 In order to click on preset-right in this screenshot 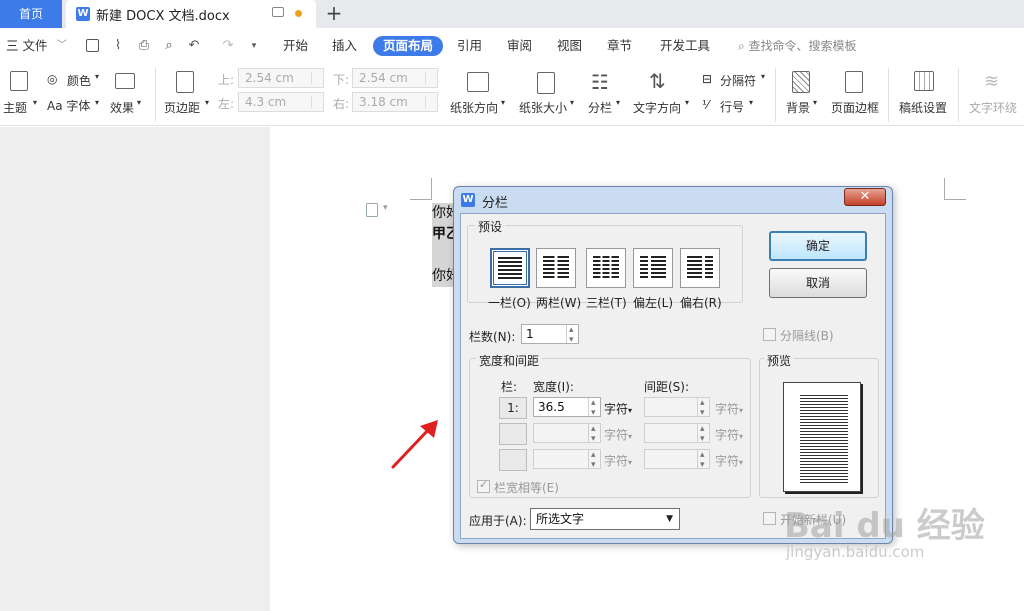, I will do `click(700, 268)`.